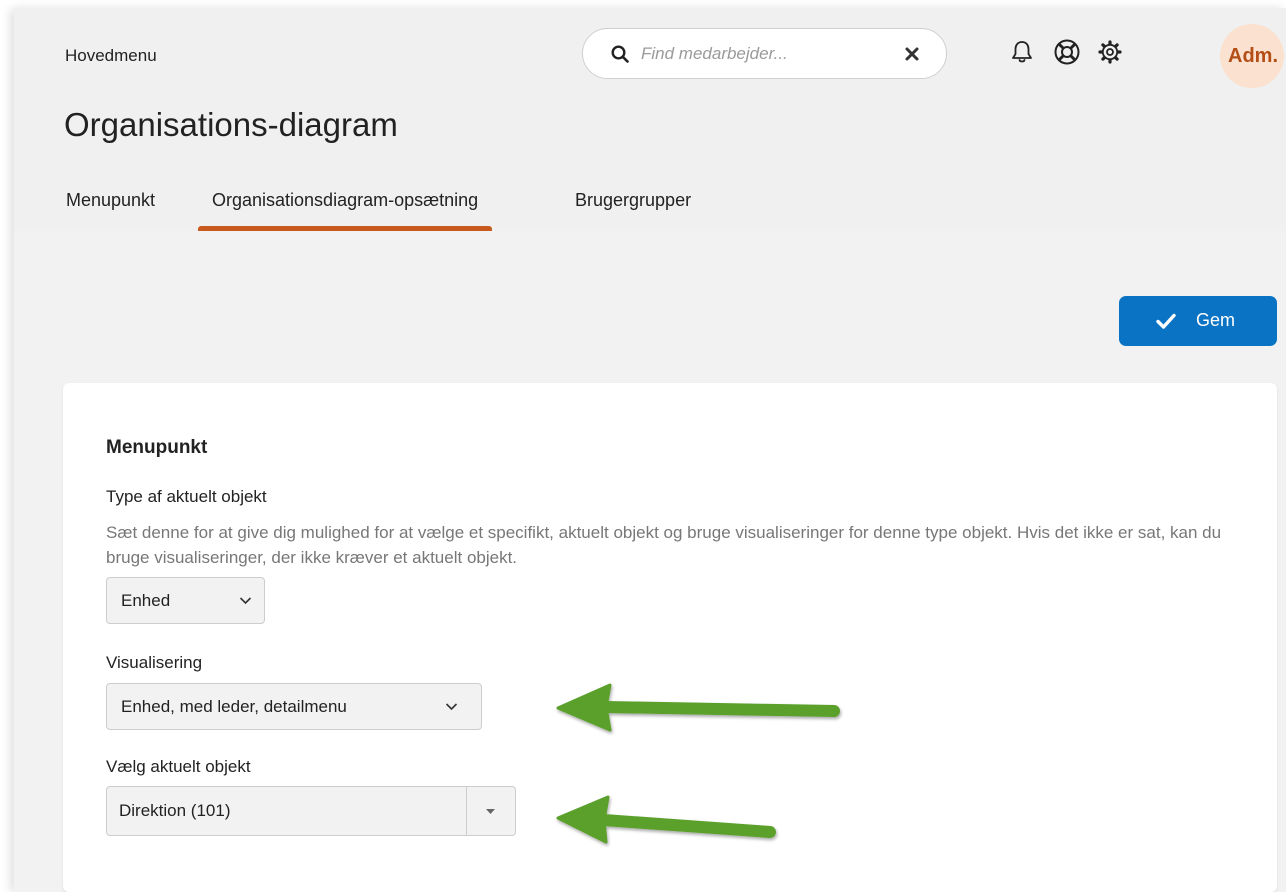 The height and width of the screenshot is (892, 1286). What do you see at coordinates (111, 200) in the screenshot?
I see `tab-label: Menupunkt` at bounding box center [111, 200].